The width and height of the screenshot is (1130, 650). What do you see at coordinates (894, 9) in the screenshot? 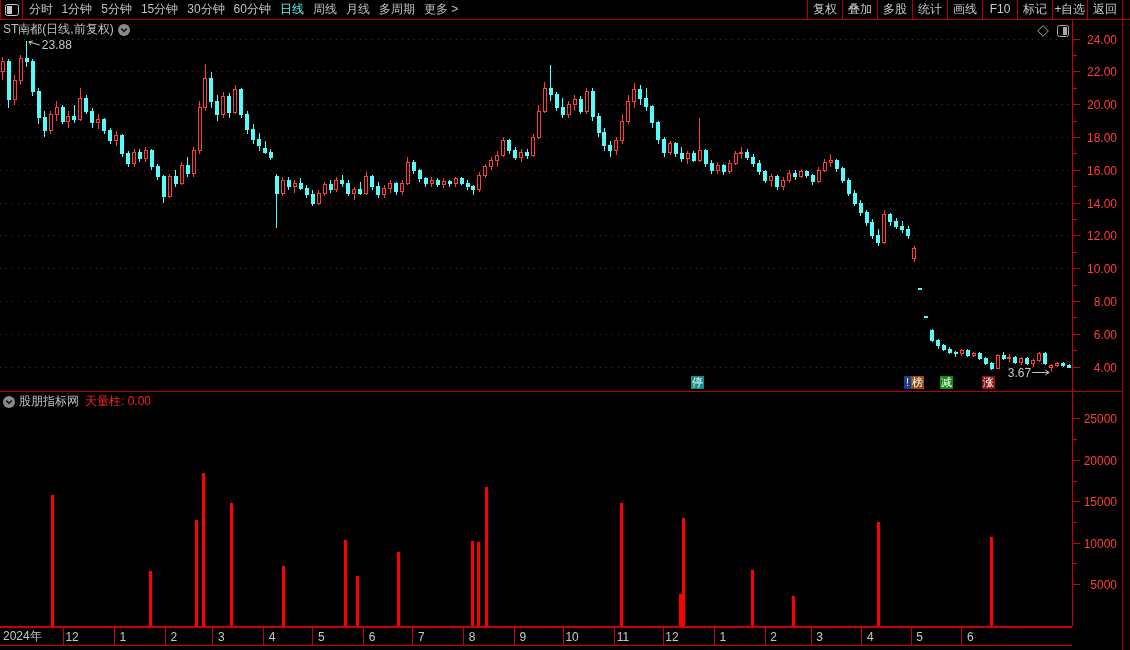
I see `toolbar-button: 多股` at bounding box center [894, 9].